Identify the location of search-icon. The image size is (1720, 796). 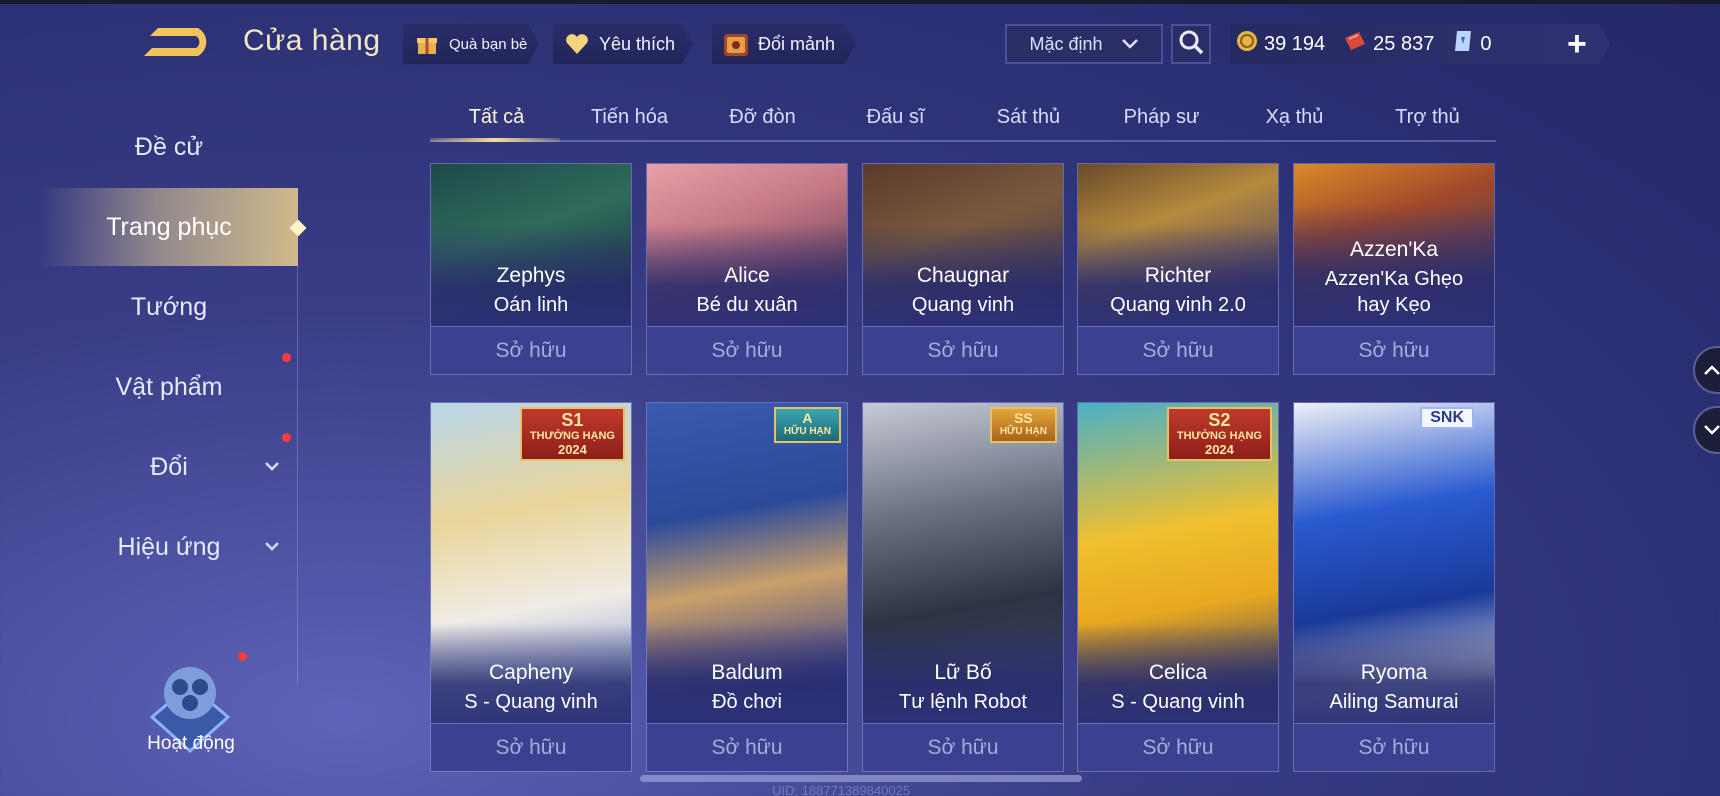
(1191, 44).